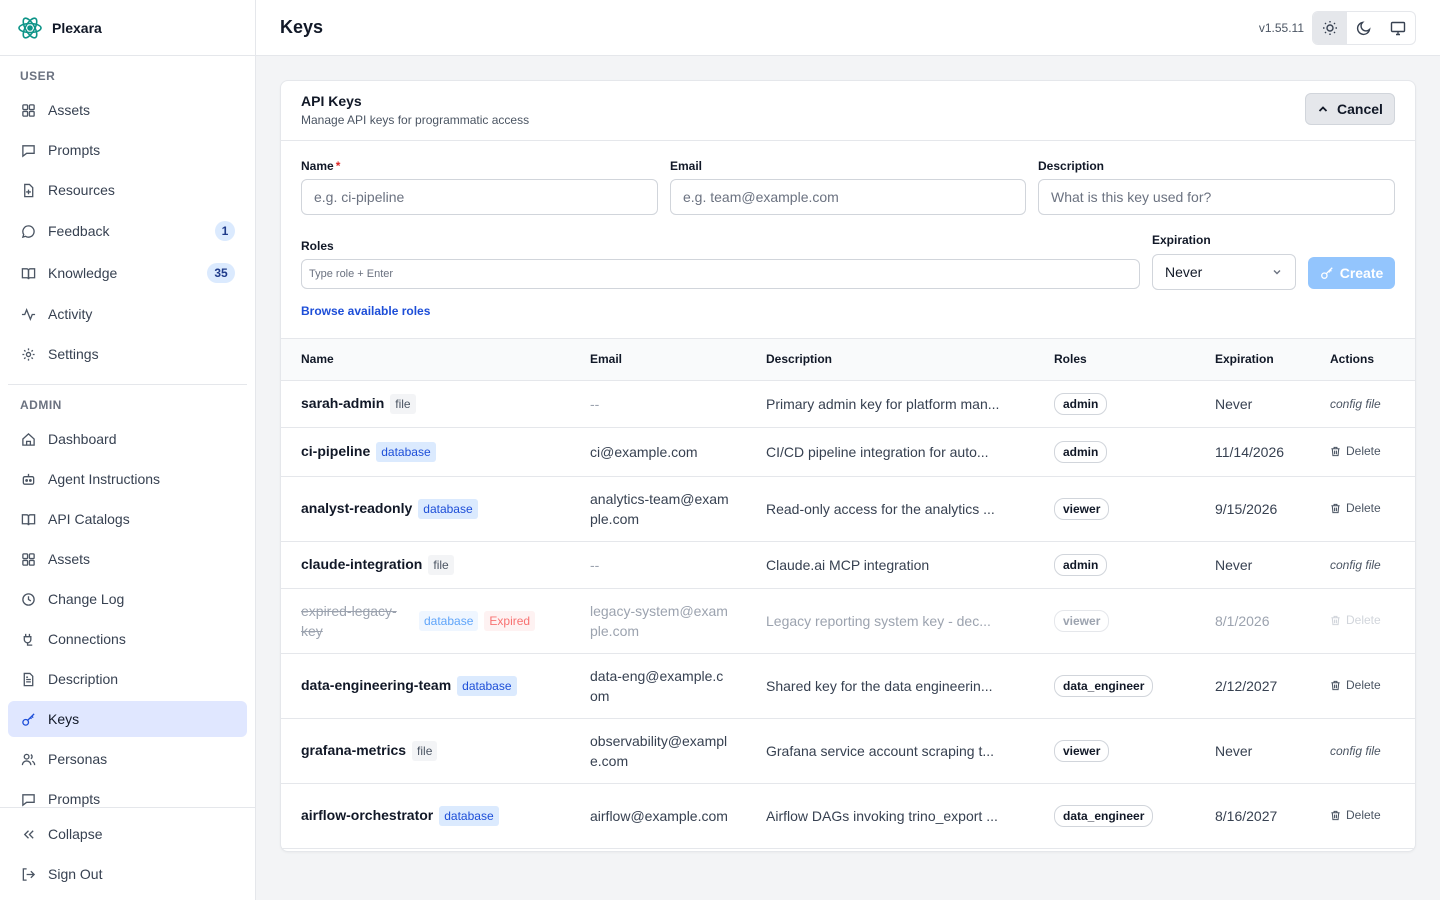 This screenshot has height=900, width=1440. Describe the element at coordinates (1277, 272) in the screenshot. I see `chevron-down-icon` at that location.